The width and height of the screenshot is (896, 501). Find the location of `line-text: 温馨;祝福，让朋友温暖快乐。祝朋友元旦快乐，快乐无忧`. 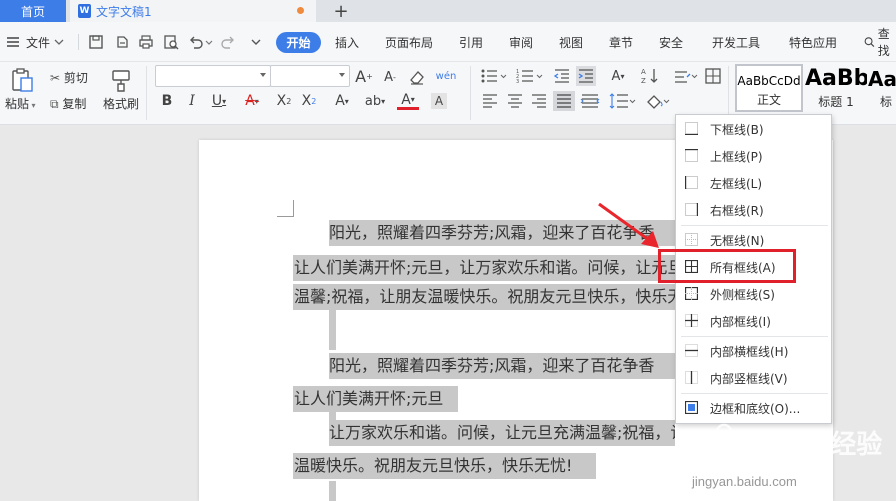

line-text: 温馨;祝福，让朋友温暖快乐。祝朋友元旦快乐，快乐无忧 is located at coordinates (484, 296).